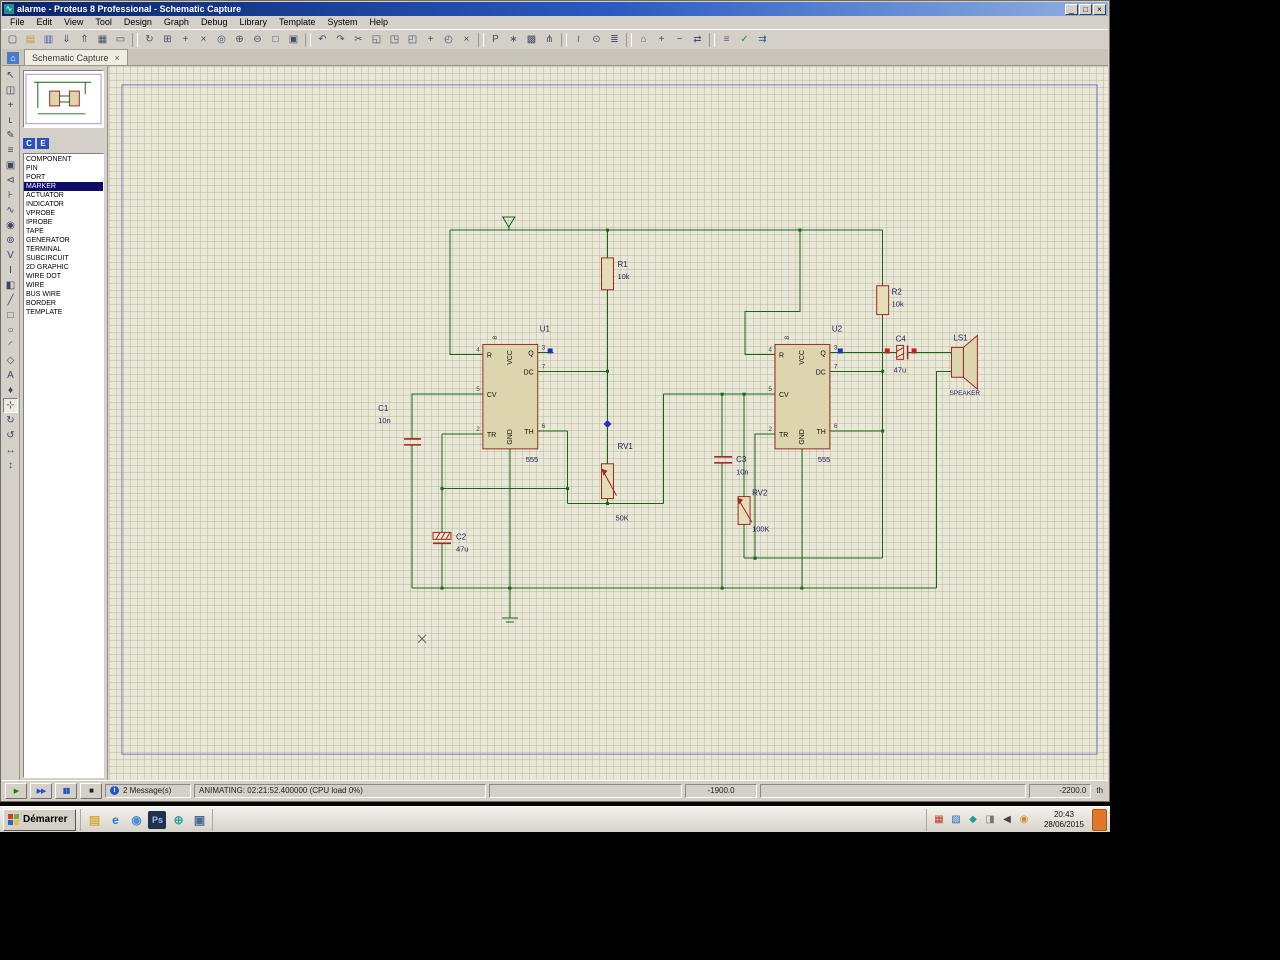 This screenshot has width=1280, height=960. Describe the element at coordinates (1024, 820) in the screenshot. I see `tray-icon-6: ◉` at that location.